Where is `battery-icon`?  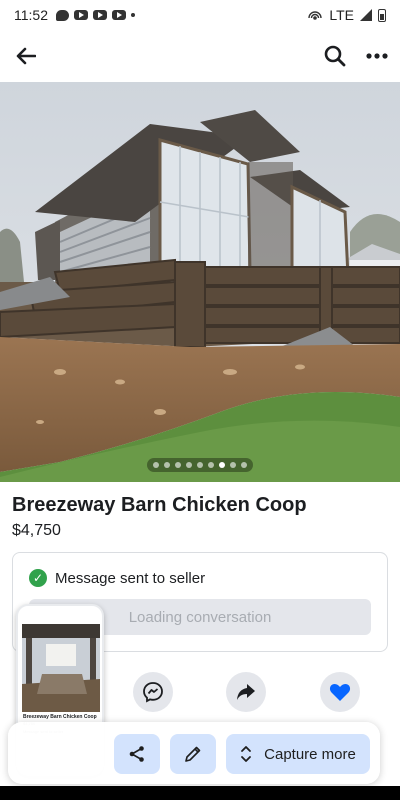 battery-icon is located at coordinates (382, 15).